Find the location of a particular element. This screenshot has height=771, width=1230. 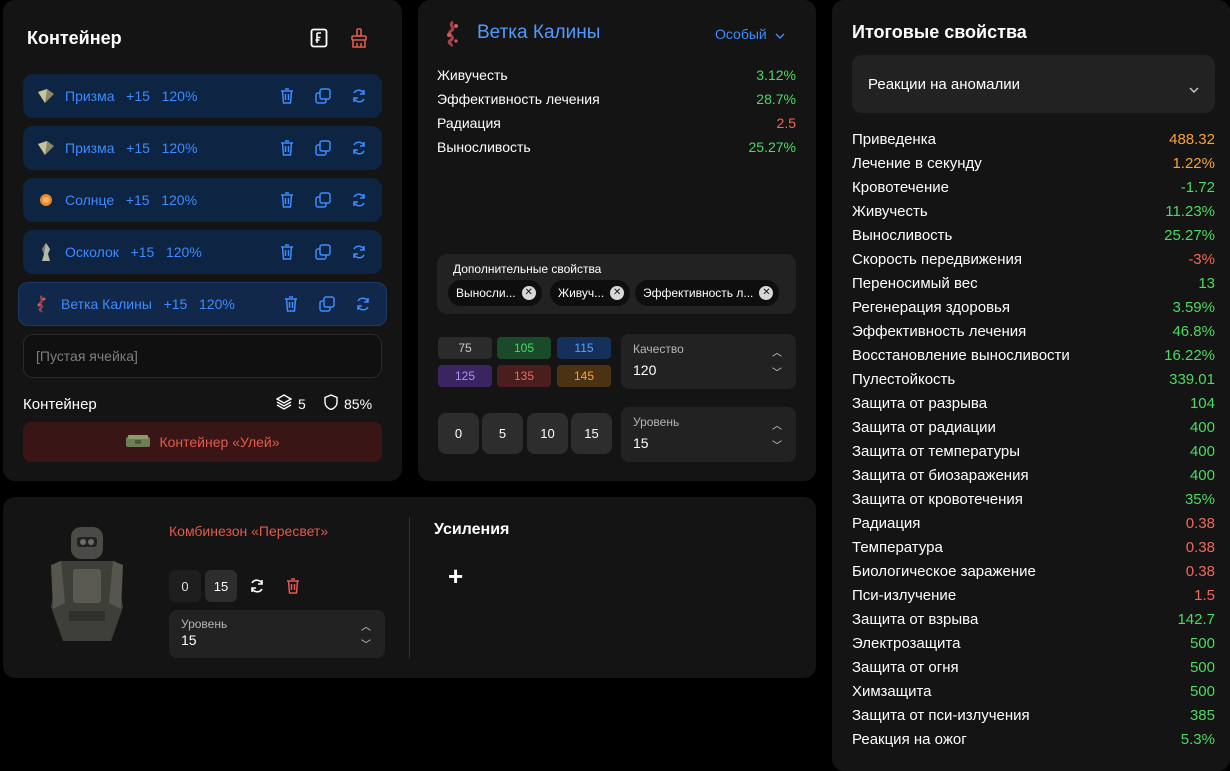

stat-value: 2.5 is located at coordinates (786, 123).